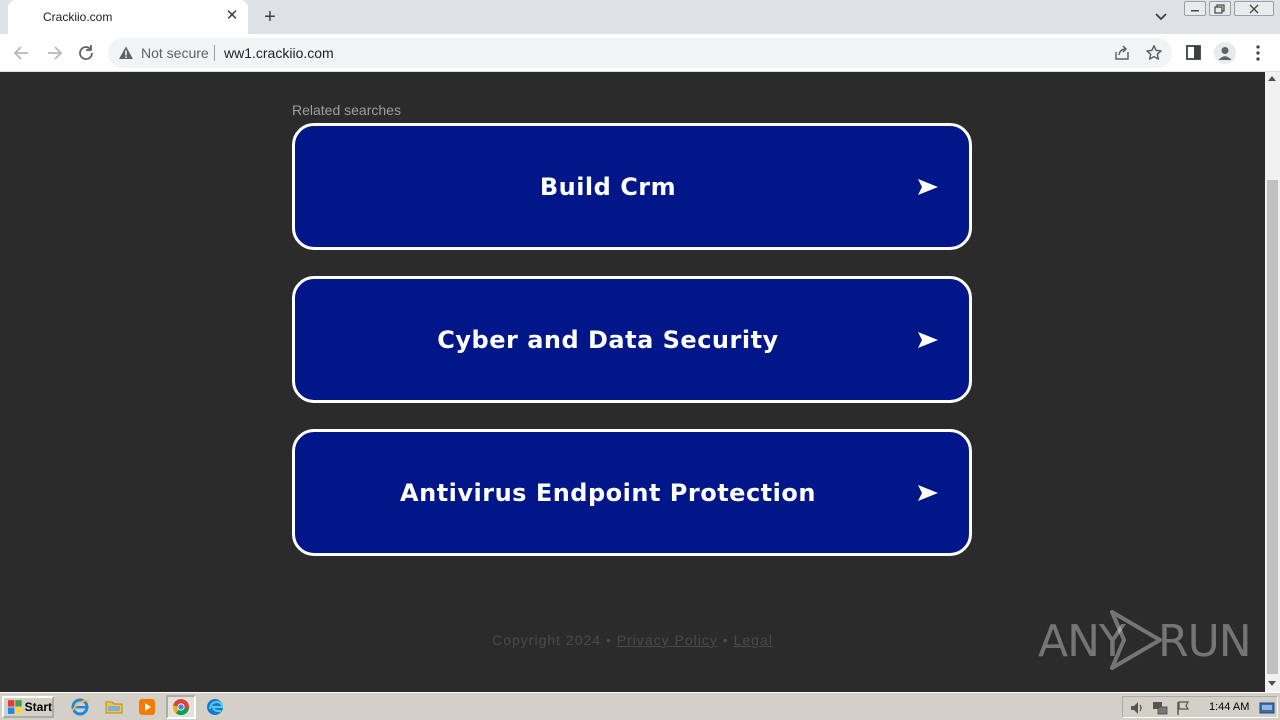 Image resolution: width=1280 pixels, height=720 pixels. What do you see at coordinates (1161, 17) in the screenshot?
I see `tab-search-chevron-icon` at bounding box center [1161, 17].